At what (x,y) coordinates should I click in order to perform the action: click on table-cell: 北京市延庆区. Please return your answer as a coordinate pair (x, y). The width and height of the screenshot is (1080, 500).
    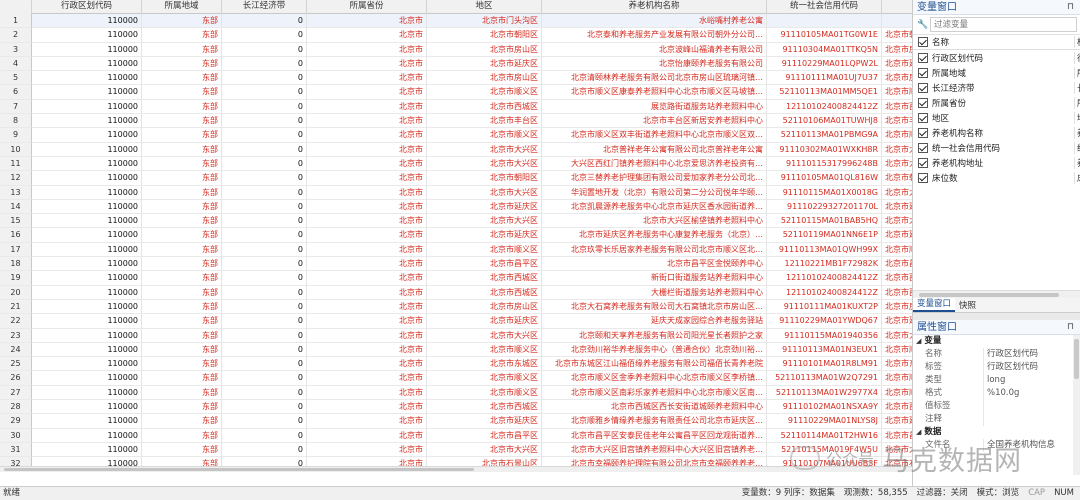
    Looking at the image, I should click on (484, 321).